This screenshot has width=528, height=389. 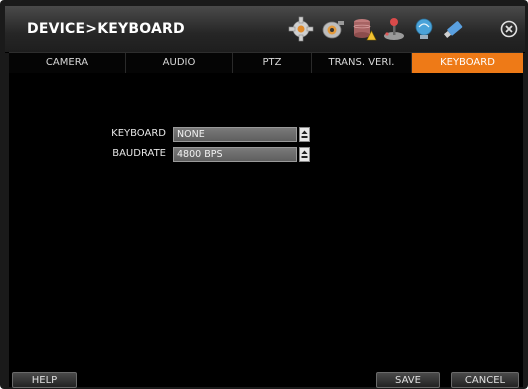 I want to click on keyboard-dropdown-button, so click(x=304, y=134).